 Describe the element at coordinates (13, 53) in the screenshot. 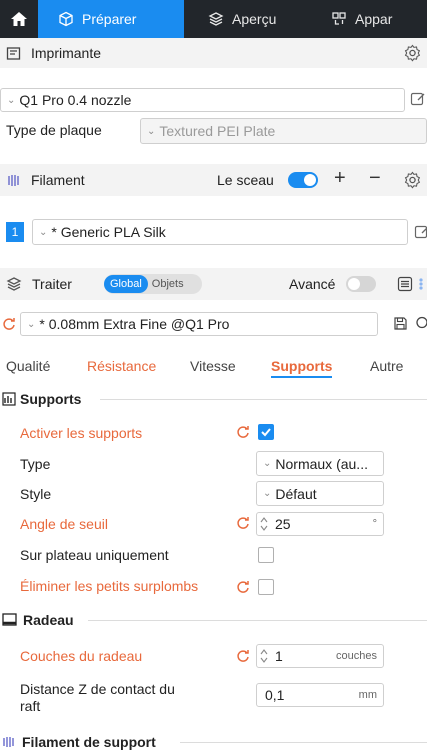

I see `printer-icon` at that location.